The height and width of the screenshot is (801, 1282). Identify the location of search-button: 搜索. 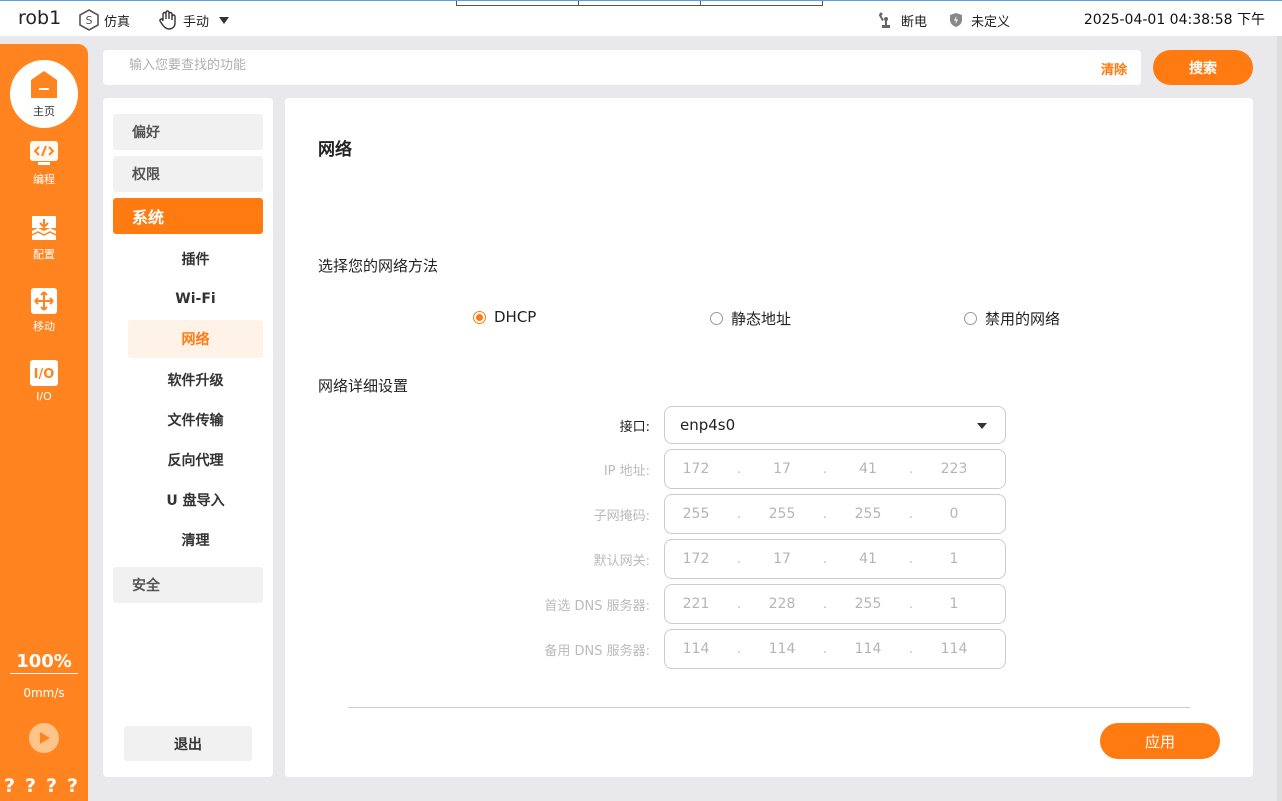
(1203, 67).